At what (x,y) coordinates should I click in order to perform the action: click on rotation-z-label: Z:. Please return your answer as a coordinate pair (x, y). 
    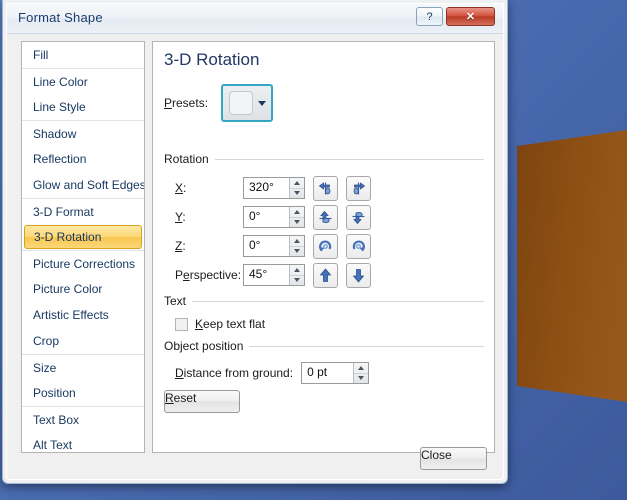
    Looking at the image, I should click on (180, 246).